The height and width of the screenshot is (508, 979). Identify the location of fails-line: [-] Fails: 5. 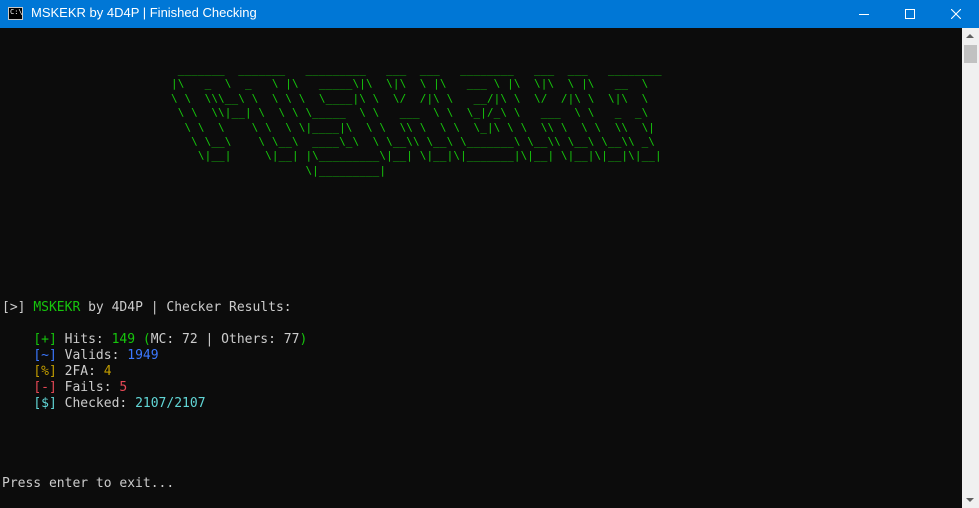
(64, 388).